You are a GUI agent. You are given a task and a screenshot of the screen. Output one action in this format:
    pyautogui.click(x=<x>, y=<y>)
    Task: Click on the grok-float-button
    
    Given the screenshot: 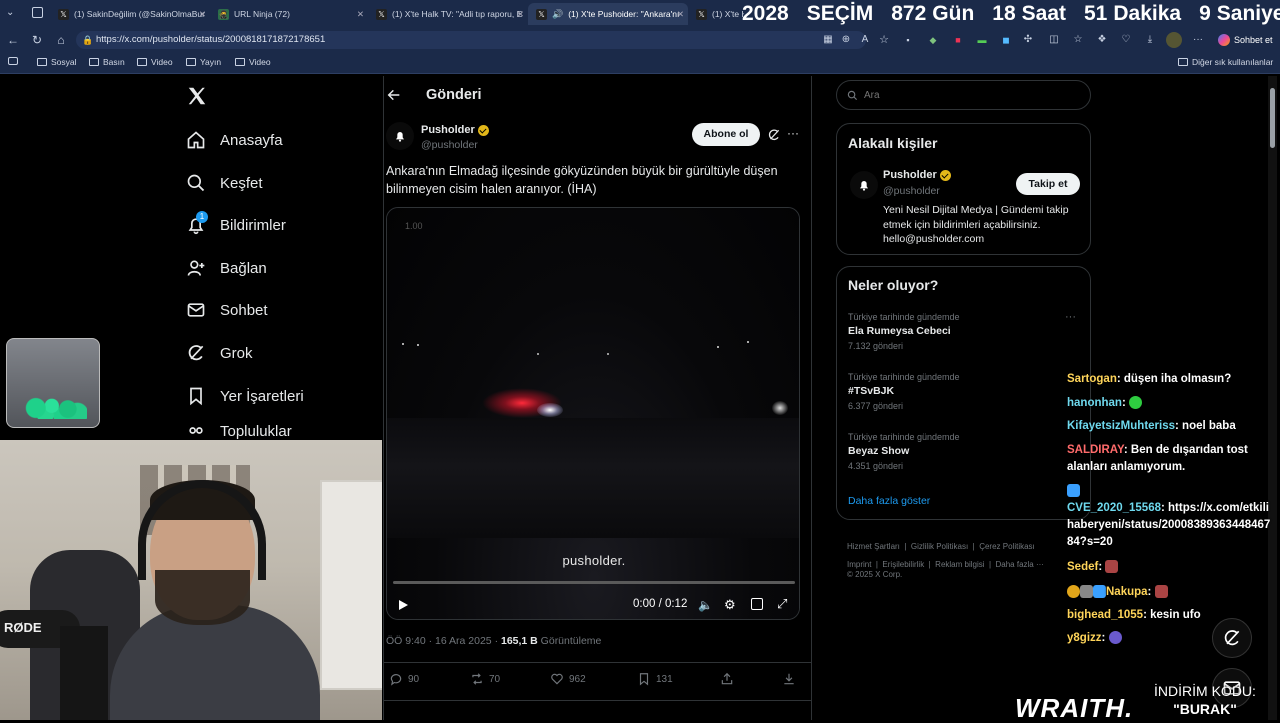 What is the action you would take?
    pyautogui.click(x=1232, y=638)
    